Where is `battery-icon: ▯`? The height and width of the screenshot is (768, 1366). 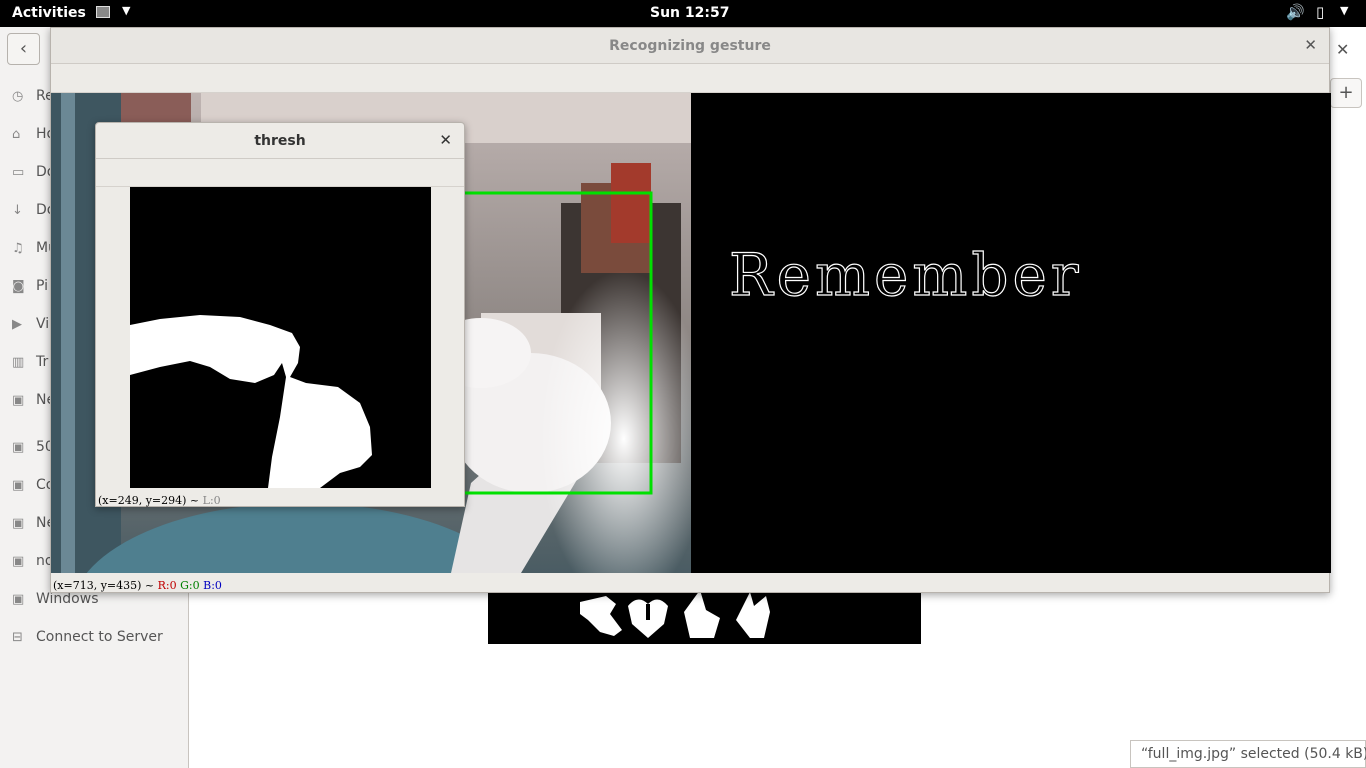 battery-icon: ▯ is located at coordinates (1320, 12).